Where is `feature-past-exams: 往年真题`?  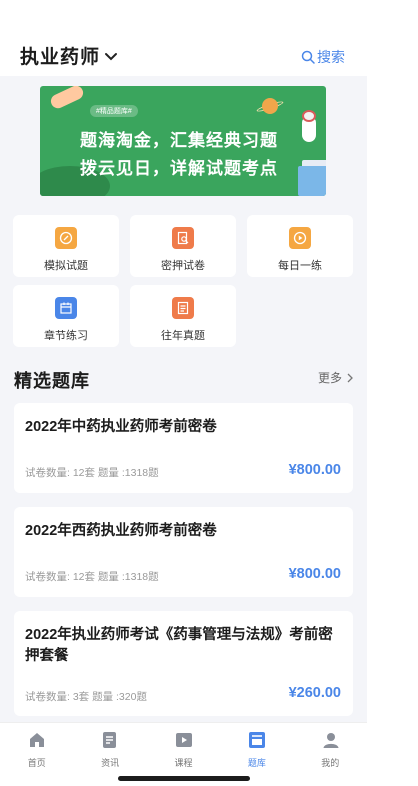
feature-past-exams: 往年真题 is located at coordinates (183, 316).